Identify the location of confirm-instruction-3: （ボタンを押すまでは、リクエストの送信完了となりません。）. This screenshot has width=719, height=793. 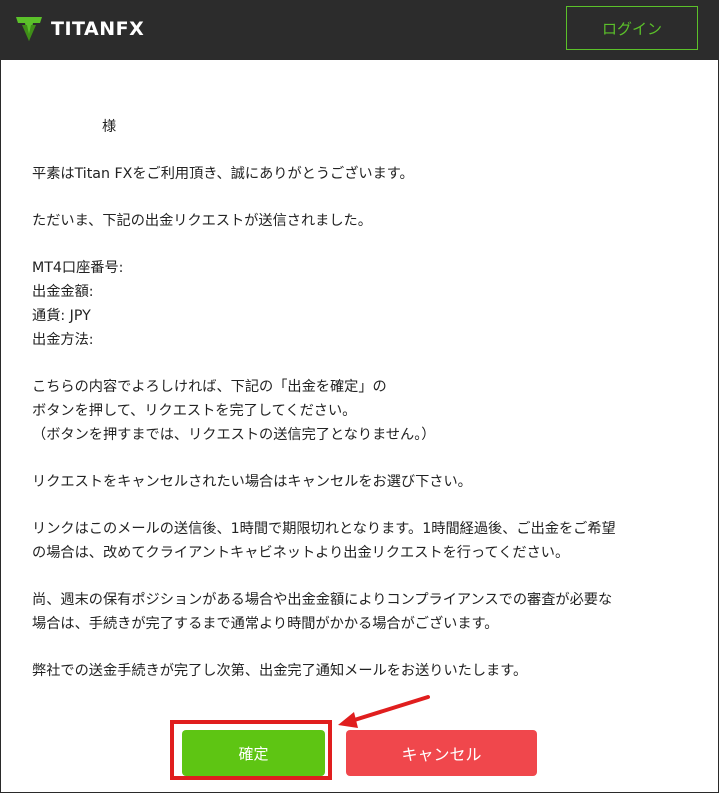
(234, 435).